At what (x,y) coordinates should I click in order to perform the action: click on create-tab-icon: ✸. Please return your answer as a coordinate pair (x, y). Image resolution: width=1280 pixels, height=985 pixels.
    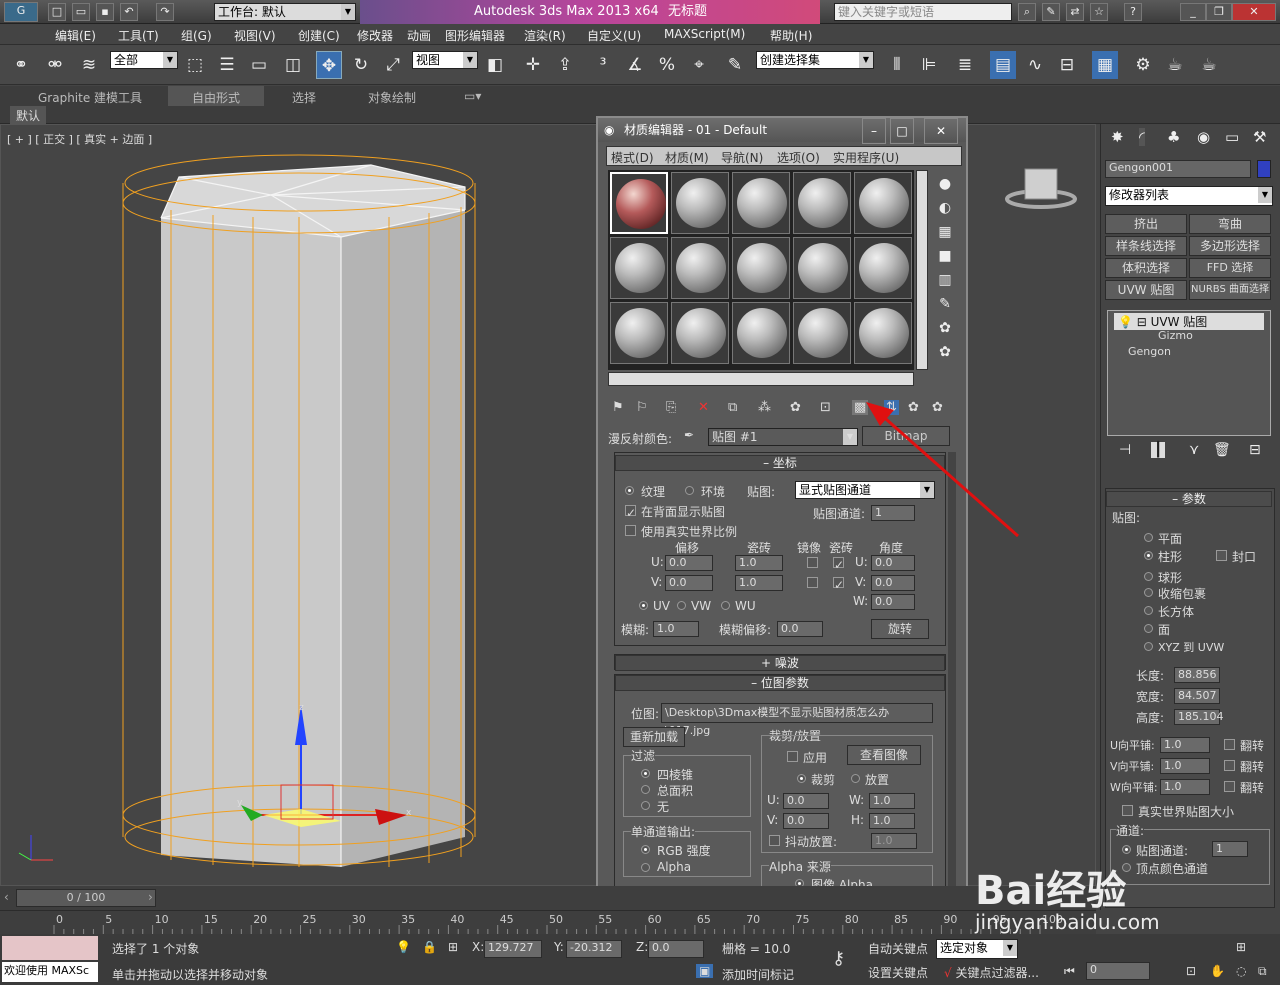
    Looking at the image, I should click on (1117, 137).